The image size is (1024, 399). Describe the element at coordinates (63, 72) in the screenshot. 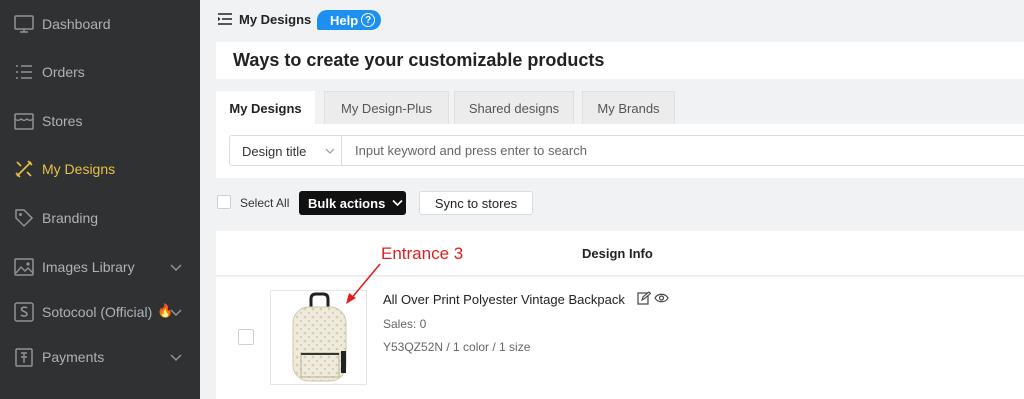

I see `sidebar-item-label: Orders` at that location.